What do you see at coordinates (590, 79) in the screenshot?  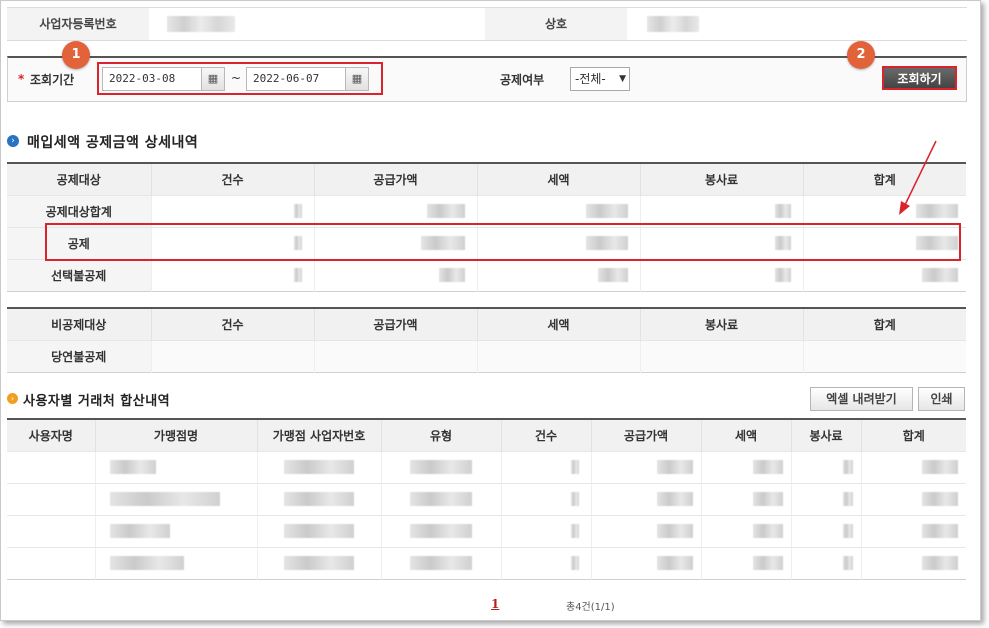 I see `deduct-select-value: -전체-` at bounding box center [590, 79].